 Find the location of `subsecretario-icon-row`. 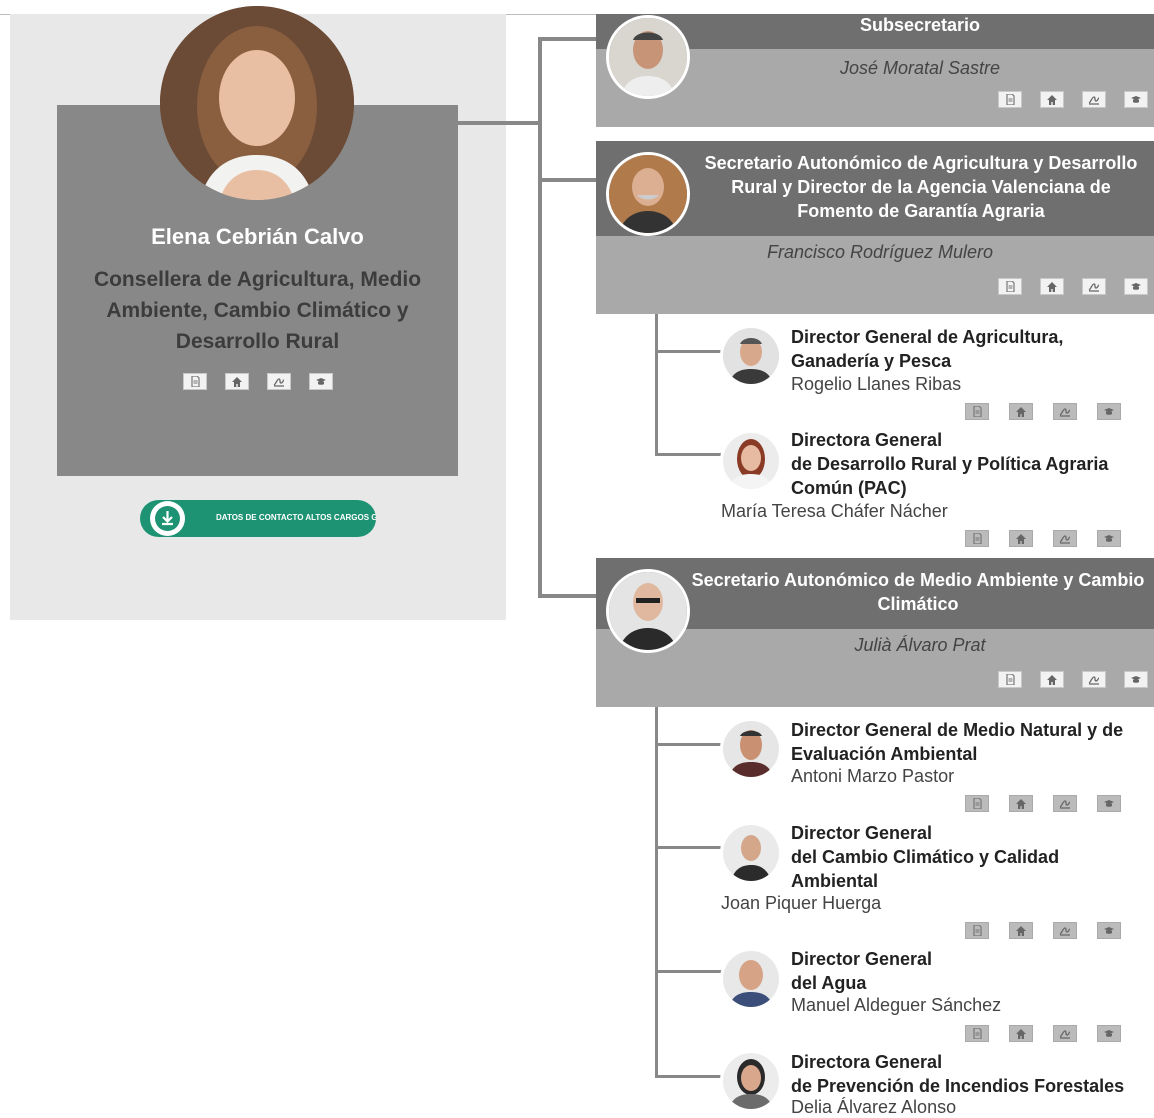

subsecretario-icon-row is located at coordinates (1073, 99).